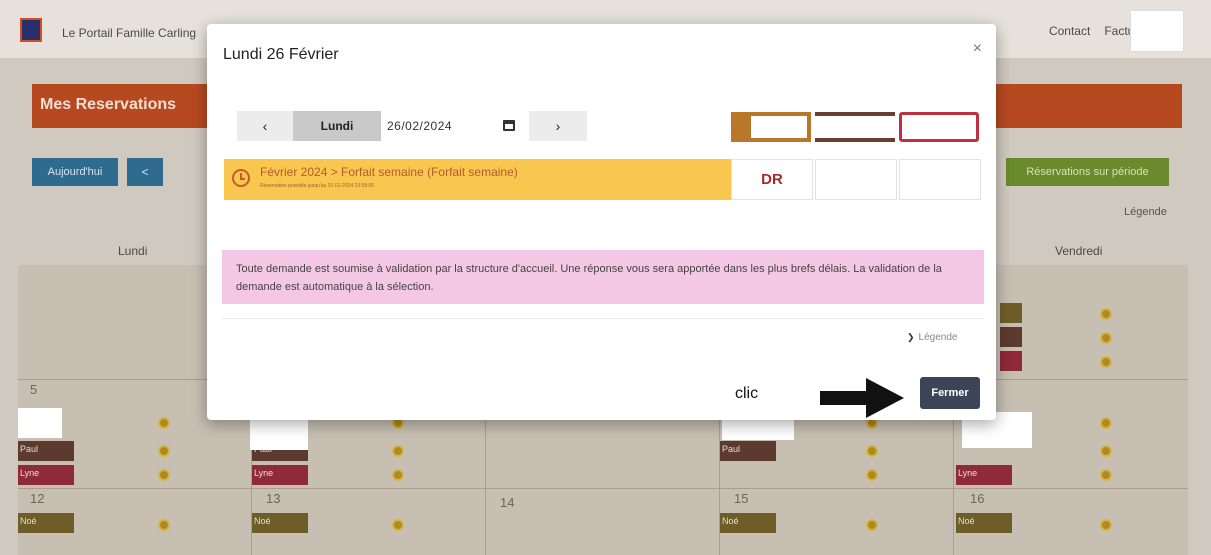 This screenshot has height=555, width=1211. Describe the element at coordinates (845, 398) in the screenshot. I see `arrow-right-icon` at that location.